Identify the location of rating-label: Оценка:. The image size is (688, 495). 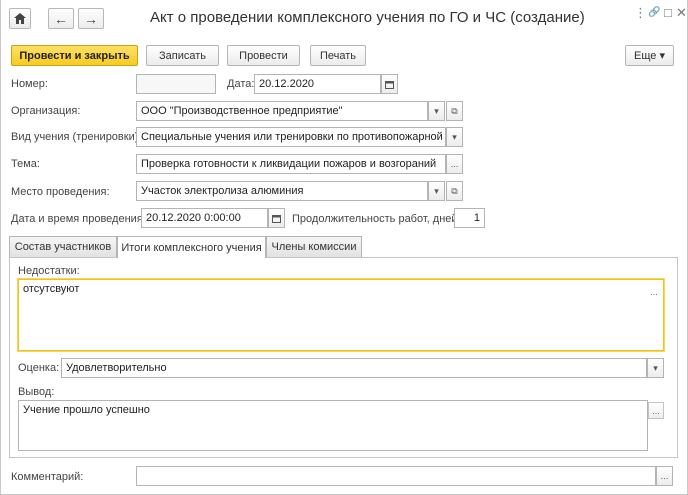
(39, 368).